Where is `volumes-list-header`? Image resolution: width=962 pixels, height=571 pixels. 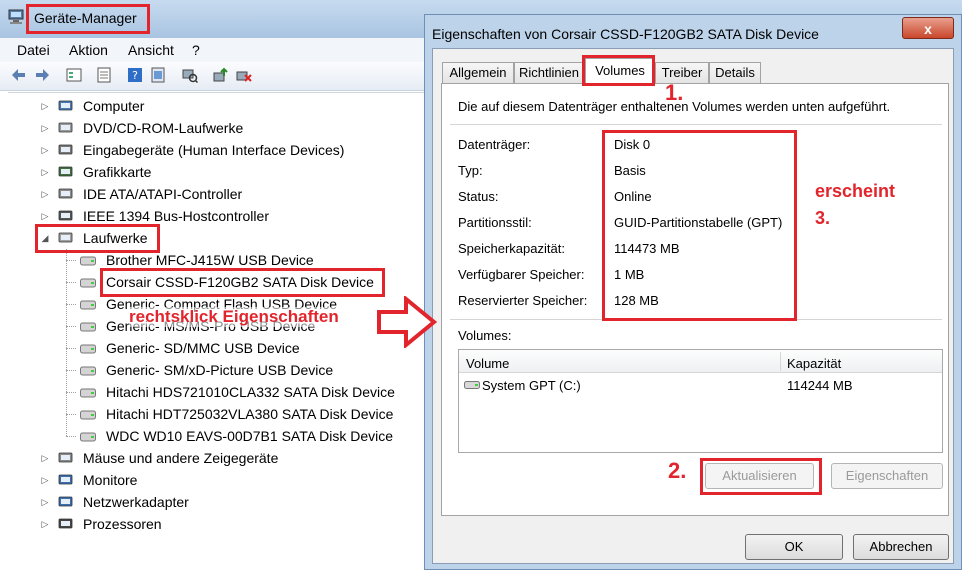
volumes-list-header is located at coordinates (700, 361).